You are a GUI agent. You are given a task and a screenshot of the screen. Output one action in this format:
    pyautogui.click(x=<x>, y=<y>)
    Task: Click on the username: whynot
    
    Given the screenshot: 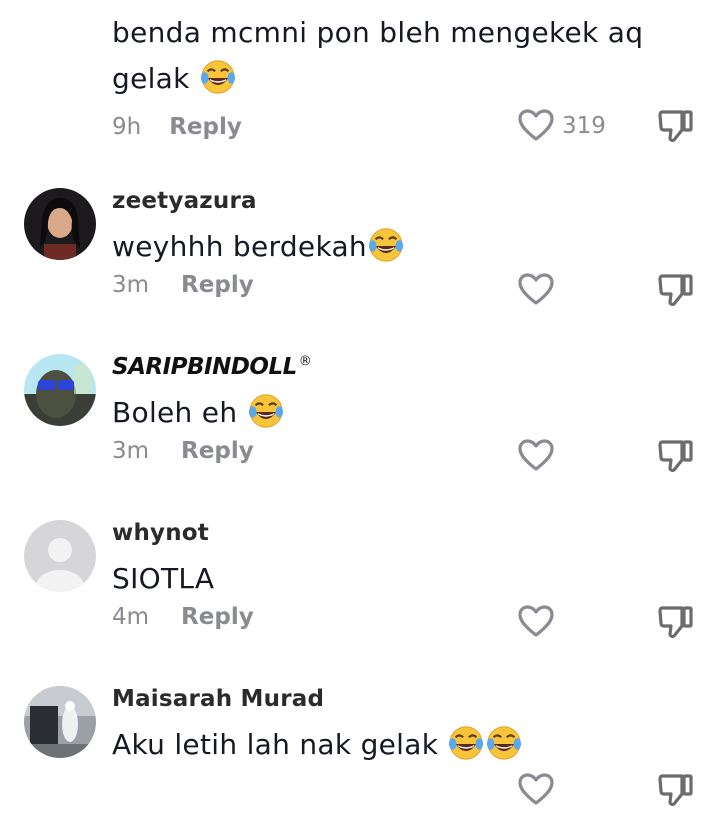 What is the action you would take?
    pyautogui.click(x=160, y=533)
    